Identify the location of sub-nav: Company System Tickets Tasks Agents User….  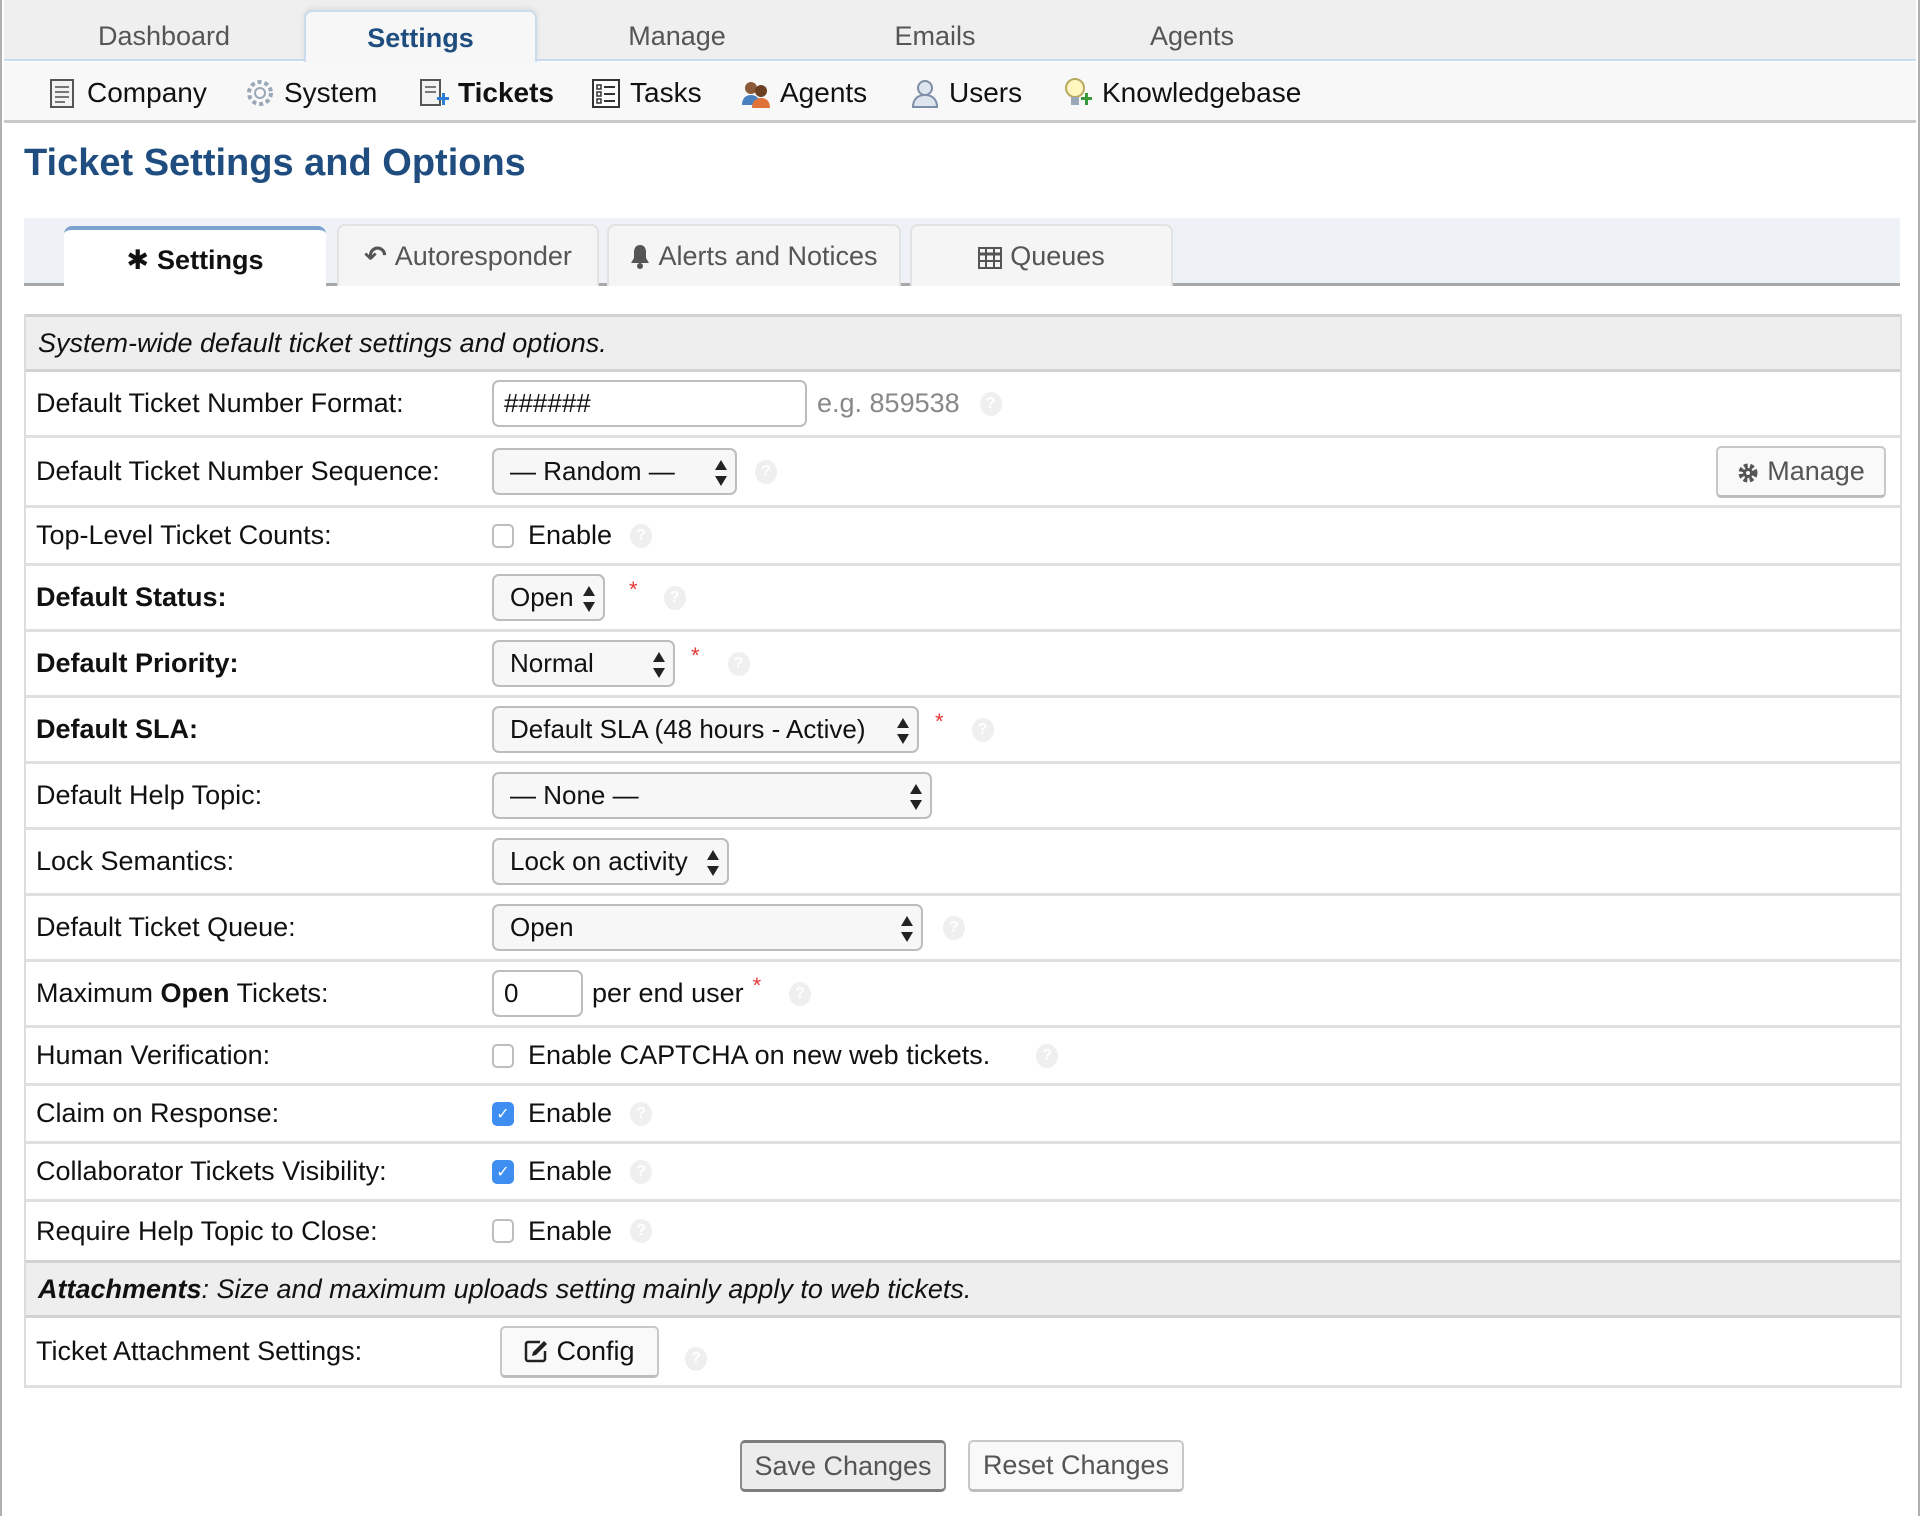
(960, 92).